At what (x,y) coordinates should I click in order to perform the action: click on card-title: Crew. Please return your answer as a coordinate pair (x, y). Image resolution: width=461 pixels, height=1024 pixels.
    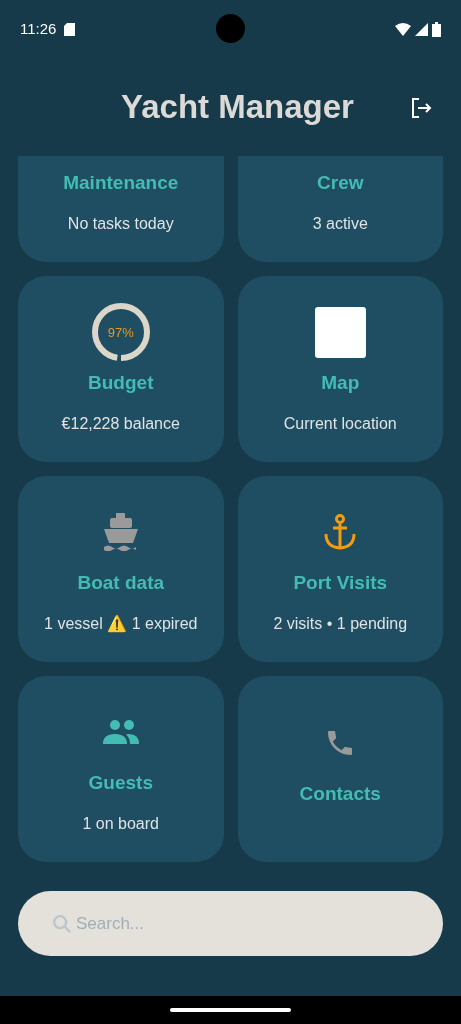
    Looking at the image, I should click on (340, 183).